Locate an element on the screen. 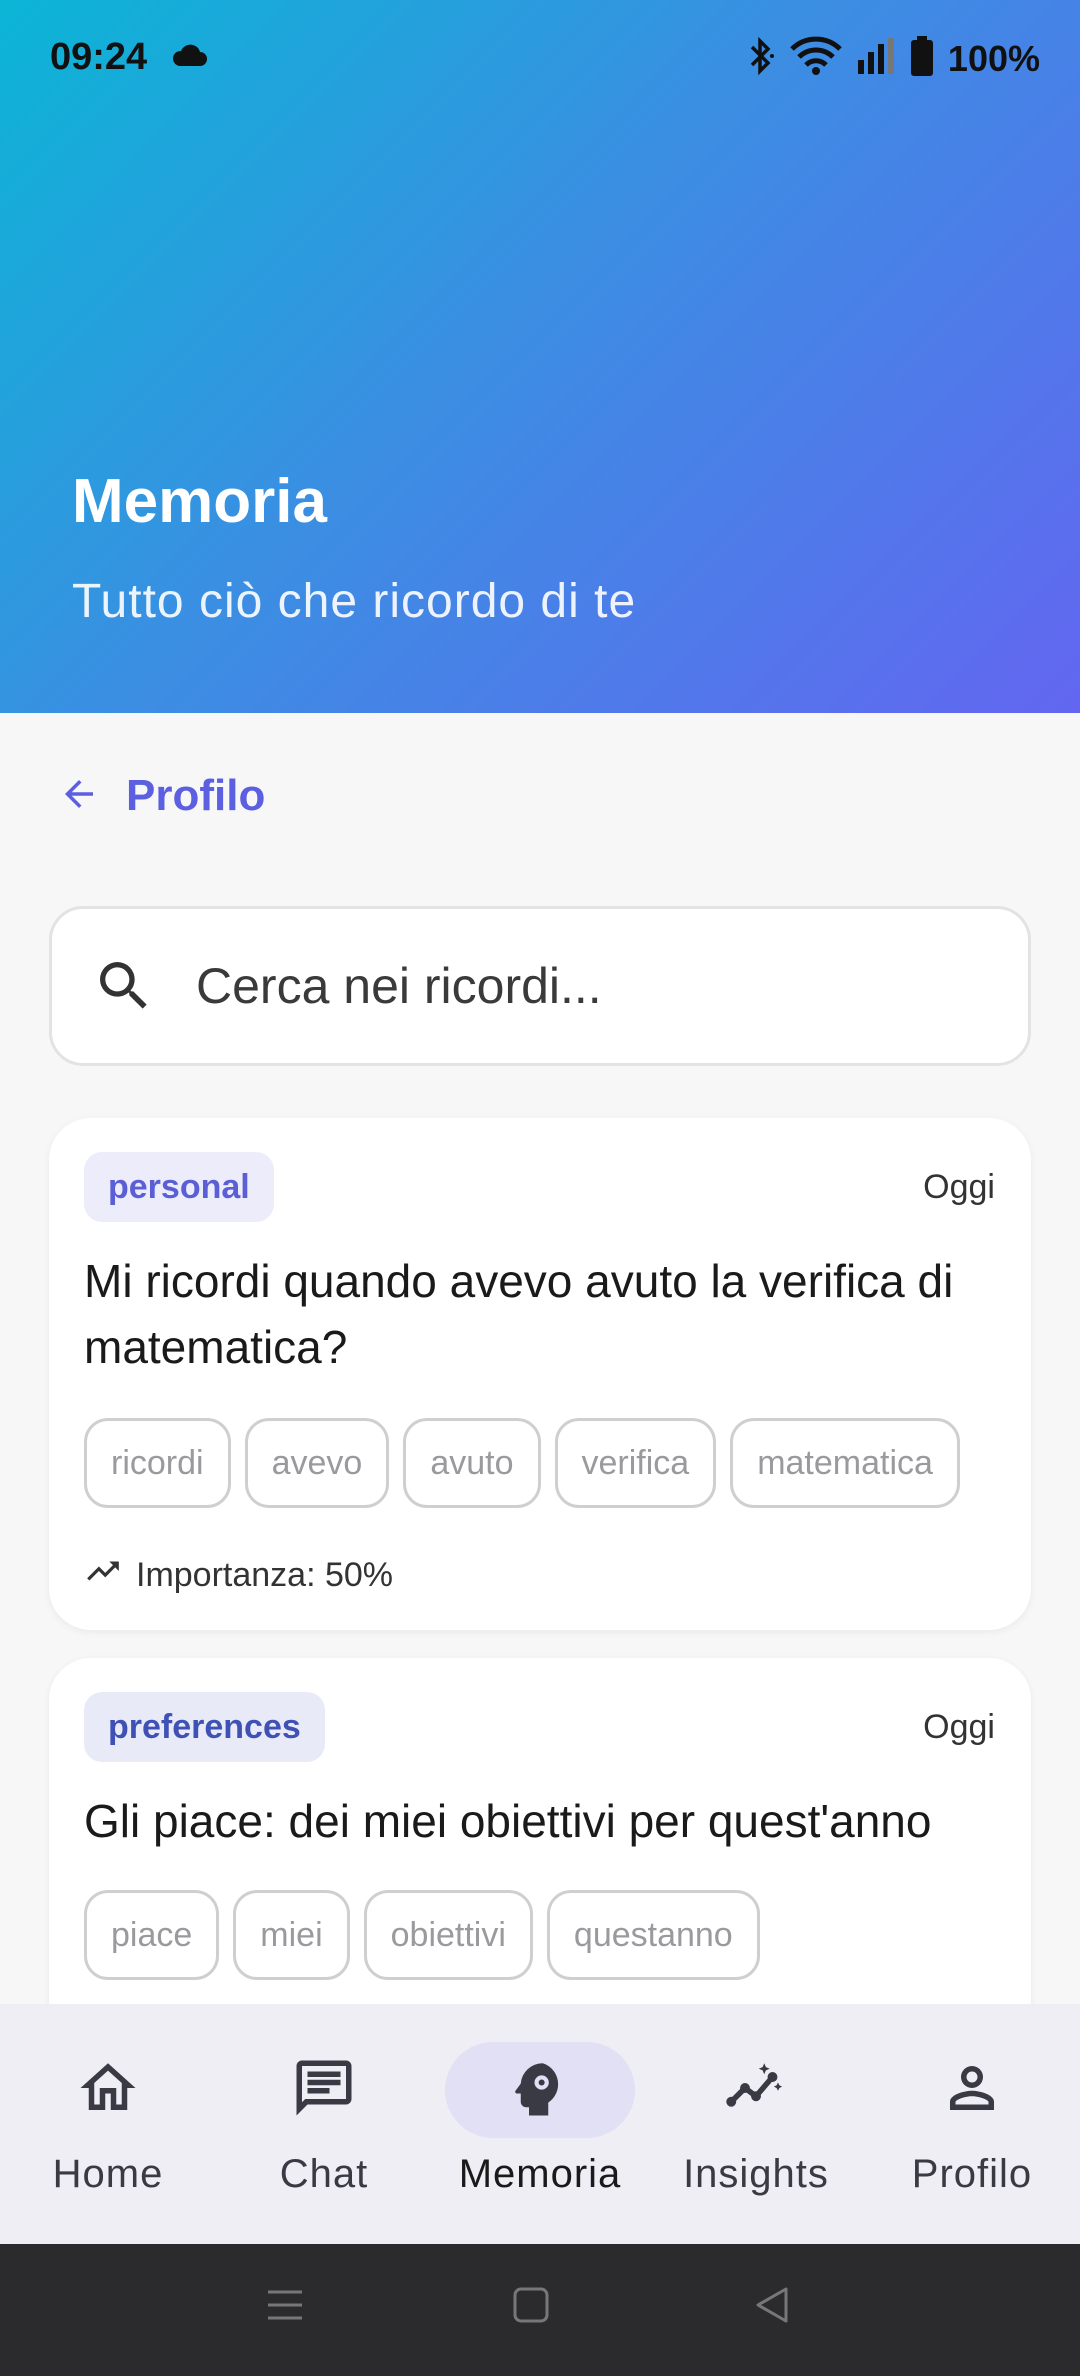 Image resolution: width=1080 pixels, height=2376 pixels. status-time: 09:24 is located at coordinates (99, 57).